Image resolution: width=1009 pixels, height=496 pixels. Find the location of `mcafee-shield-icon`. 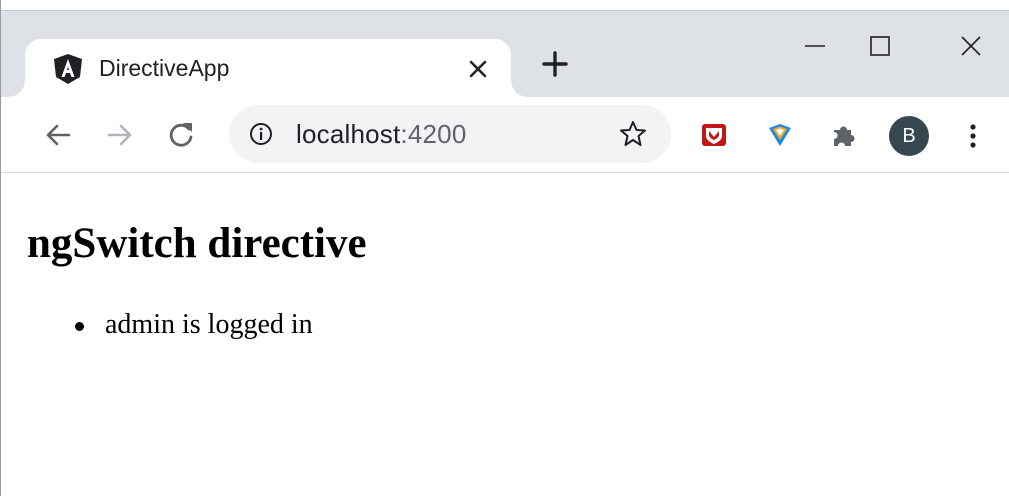

mcafee-shield-icon is located at coordinates (714, 135).